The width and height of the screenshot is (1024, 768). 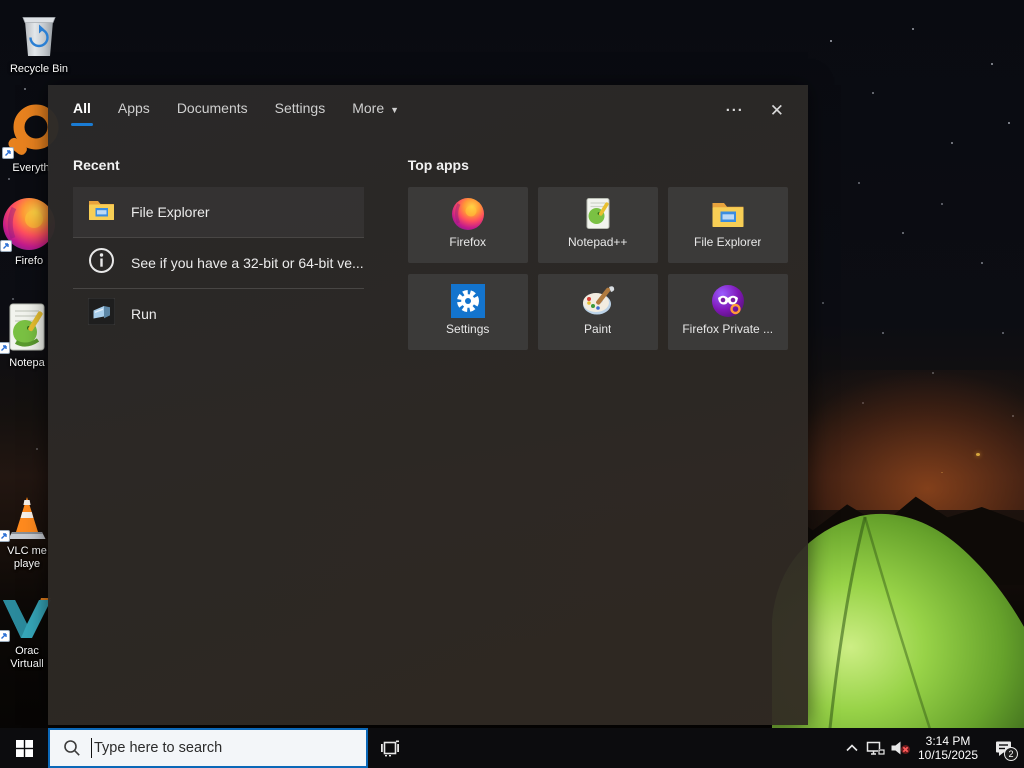 I want to click on more-options-button: ···, so click(x=735, y=110).